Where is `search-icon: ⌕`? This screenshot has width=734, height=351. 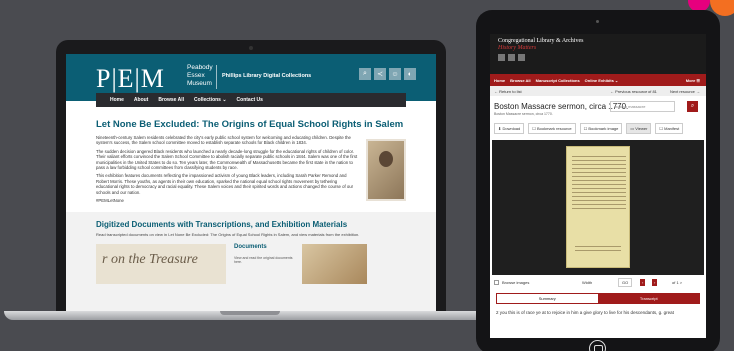
search-icon: ⌕ is located at coordinates (365, 74).